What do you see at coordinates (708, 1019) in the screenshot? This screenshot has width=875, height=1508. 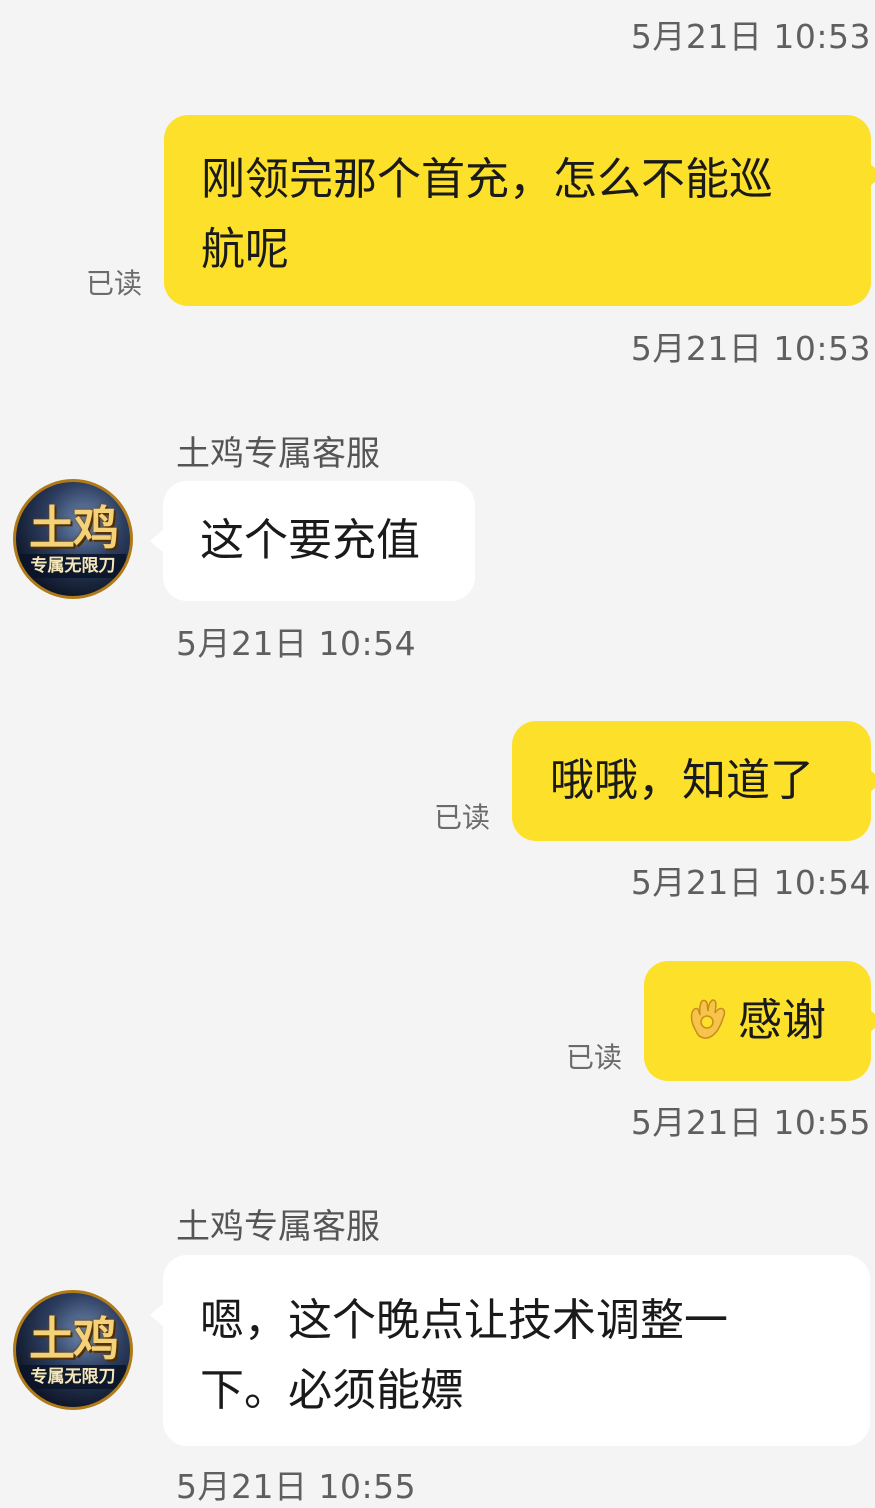 I see `ok-hand-icon` at bounding box center [708, 1019].